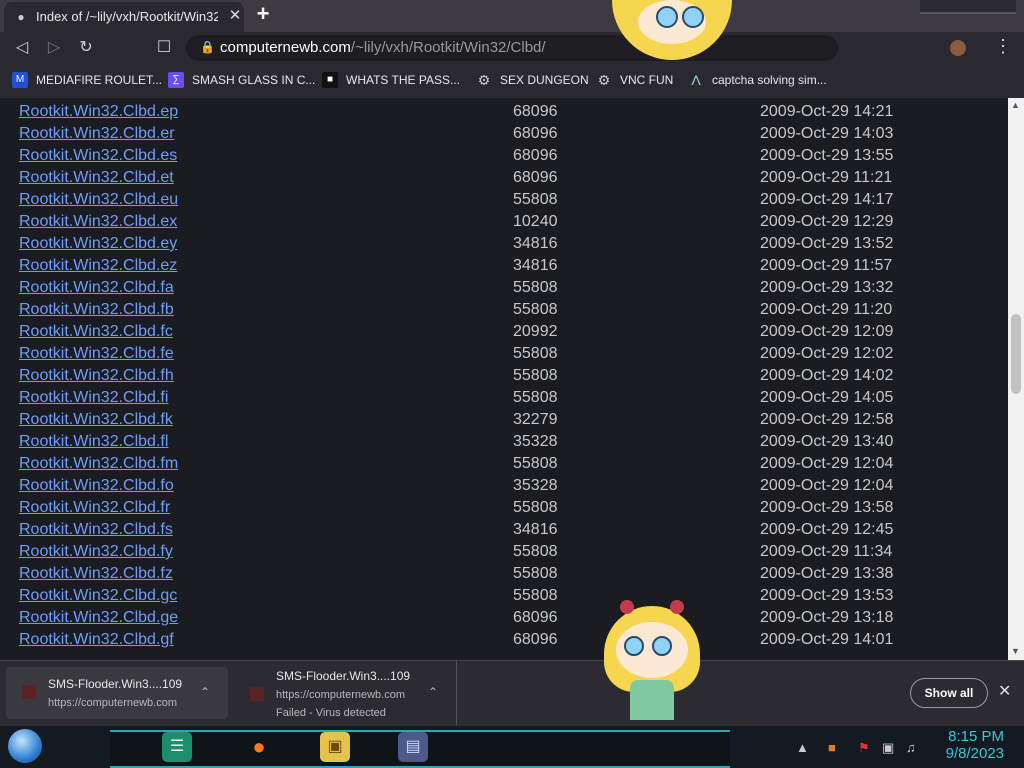 The image size is (1024, 768). I want to click on file-date: 2009-Oct-29 11:57, so click(826, 265).